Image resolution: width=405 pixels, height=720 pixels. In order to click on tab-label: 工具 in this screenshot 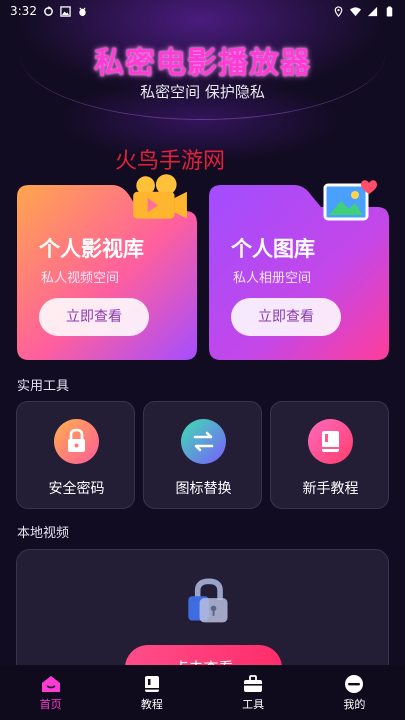, I will do `click(253, 704)`.